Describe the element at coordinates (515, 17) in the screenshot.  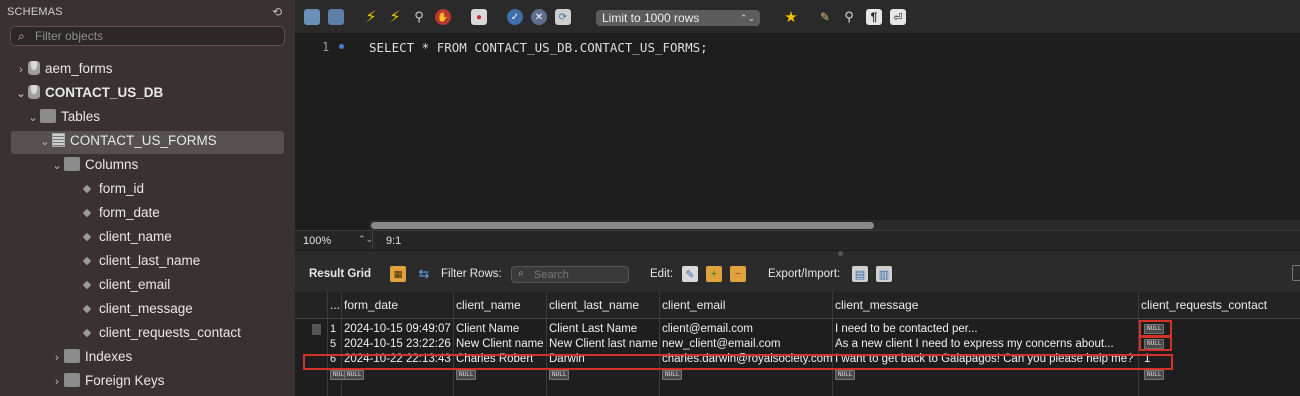
I see `commit-check-icon: ✓` at that location.